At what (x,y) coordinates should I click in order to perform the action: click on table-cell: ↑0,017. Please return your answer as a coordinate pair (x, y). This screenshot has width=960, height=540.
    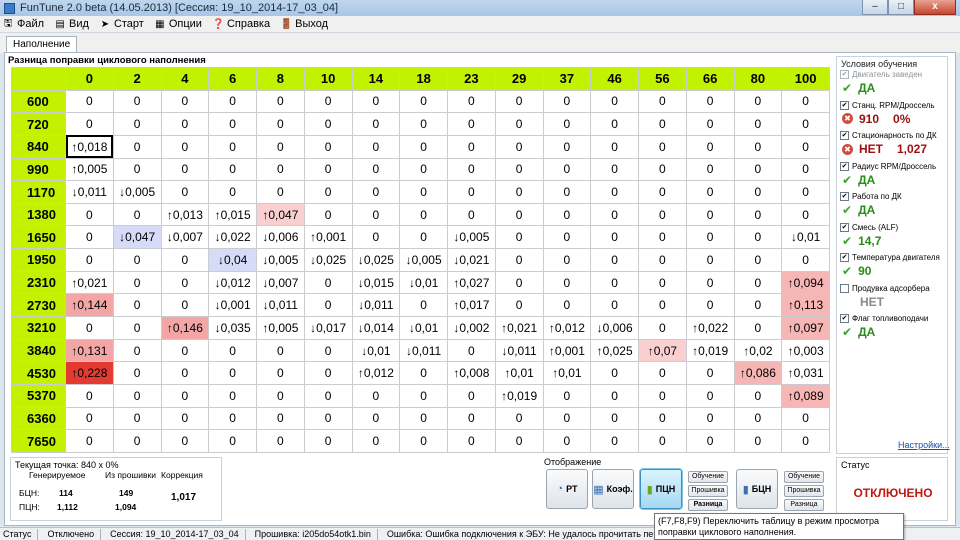
    Looking at the image, I should click on (471, 305).